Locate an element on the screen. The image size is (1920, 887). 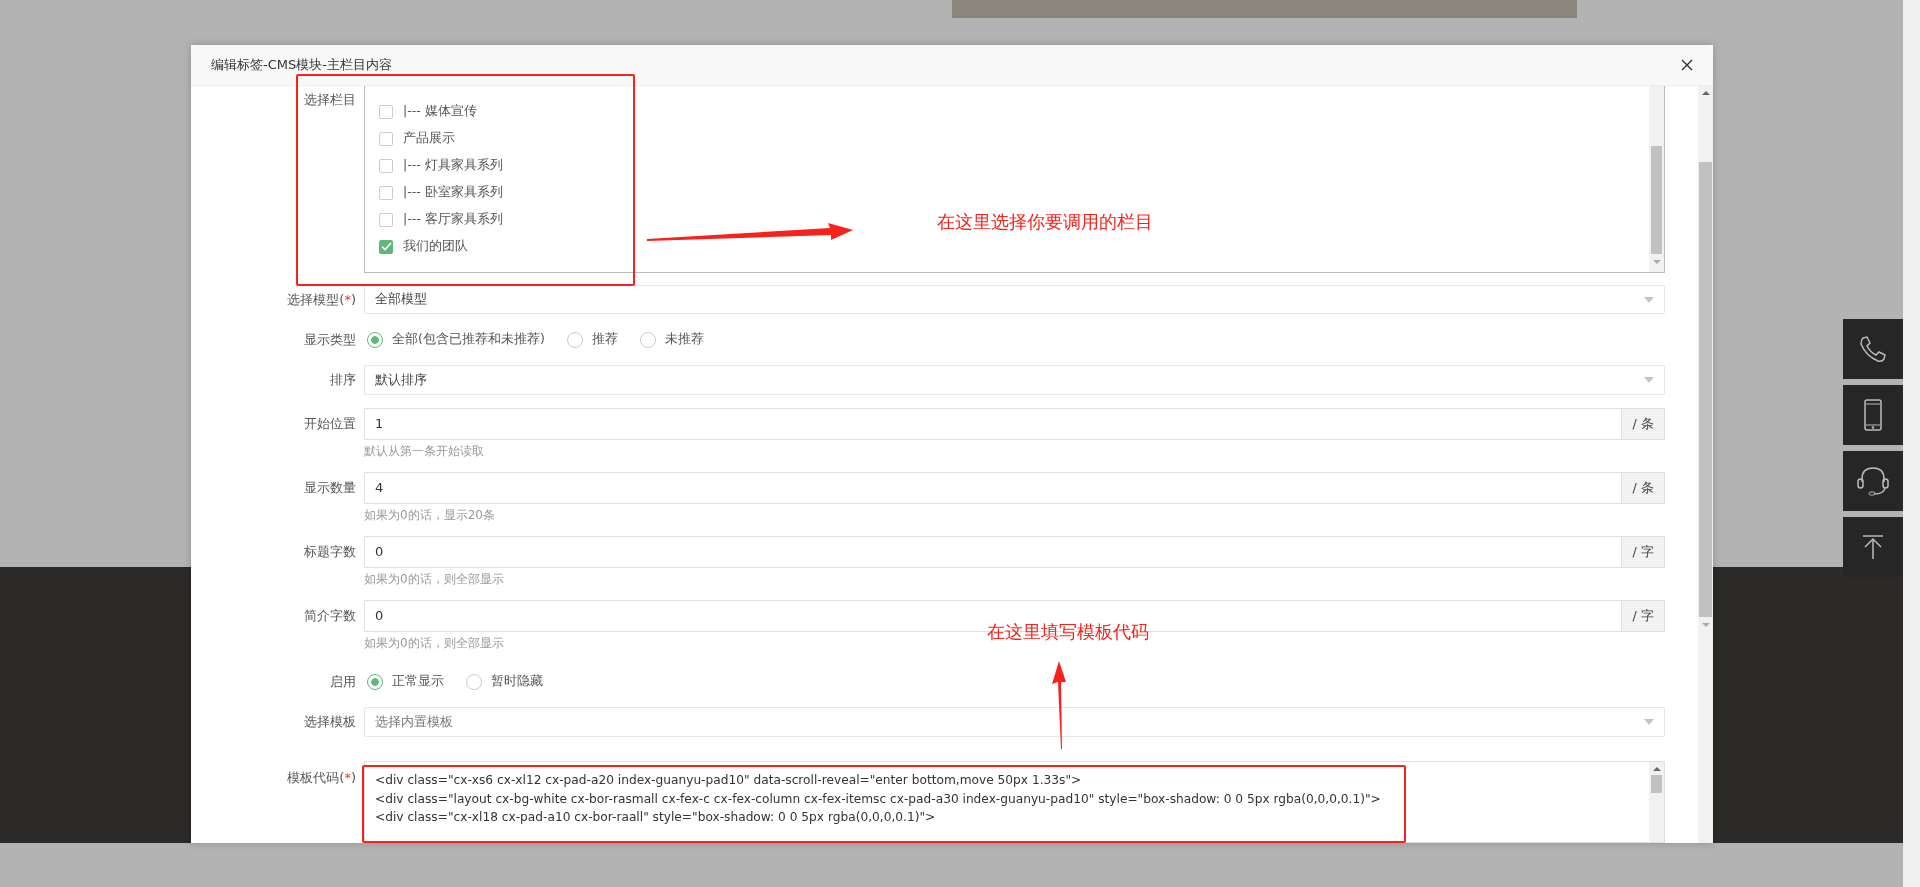
help-text: 默认从第一条开始读取 is located at coordinates (424, 451).